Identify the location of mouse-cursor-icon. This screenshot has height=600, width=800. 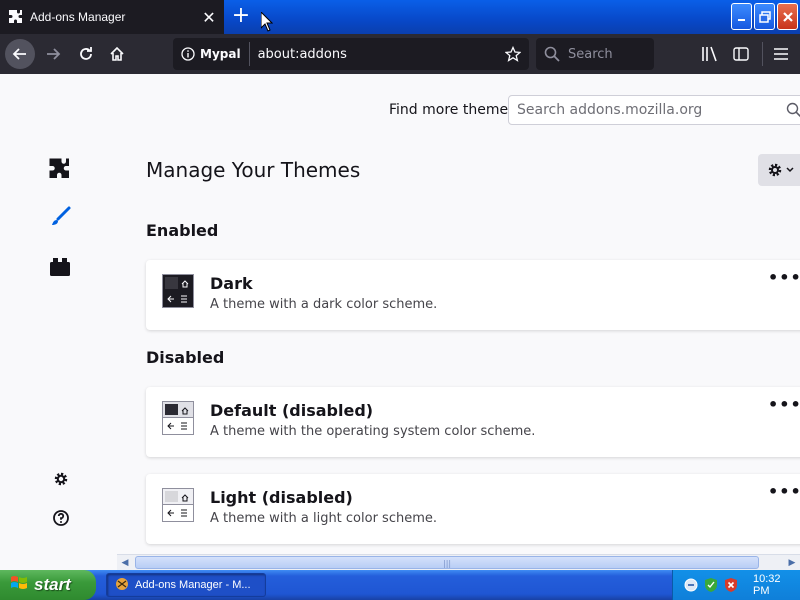
(267, 23).